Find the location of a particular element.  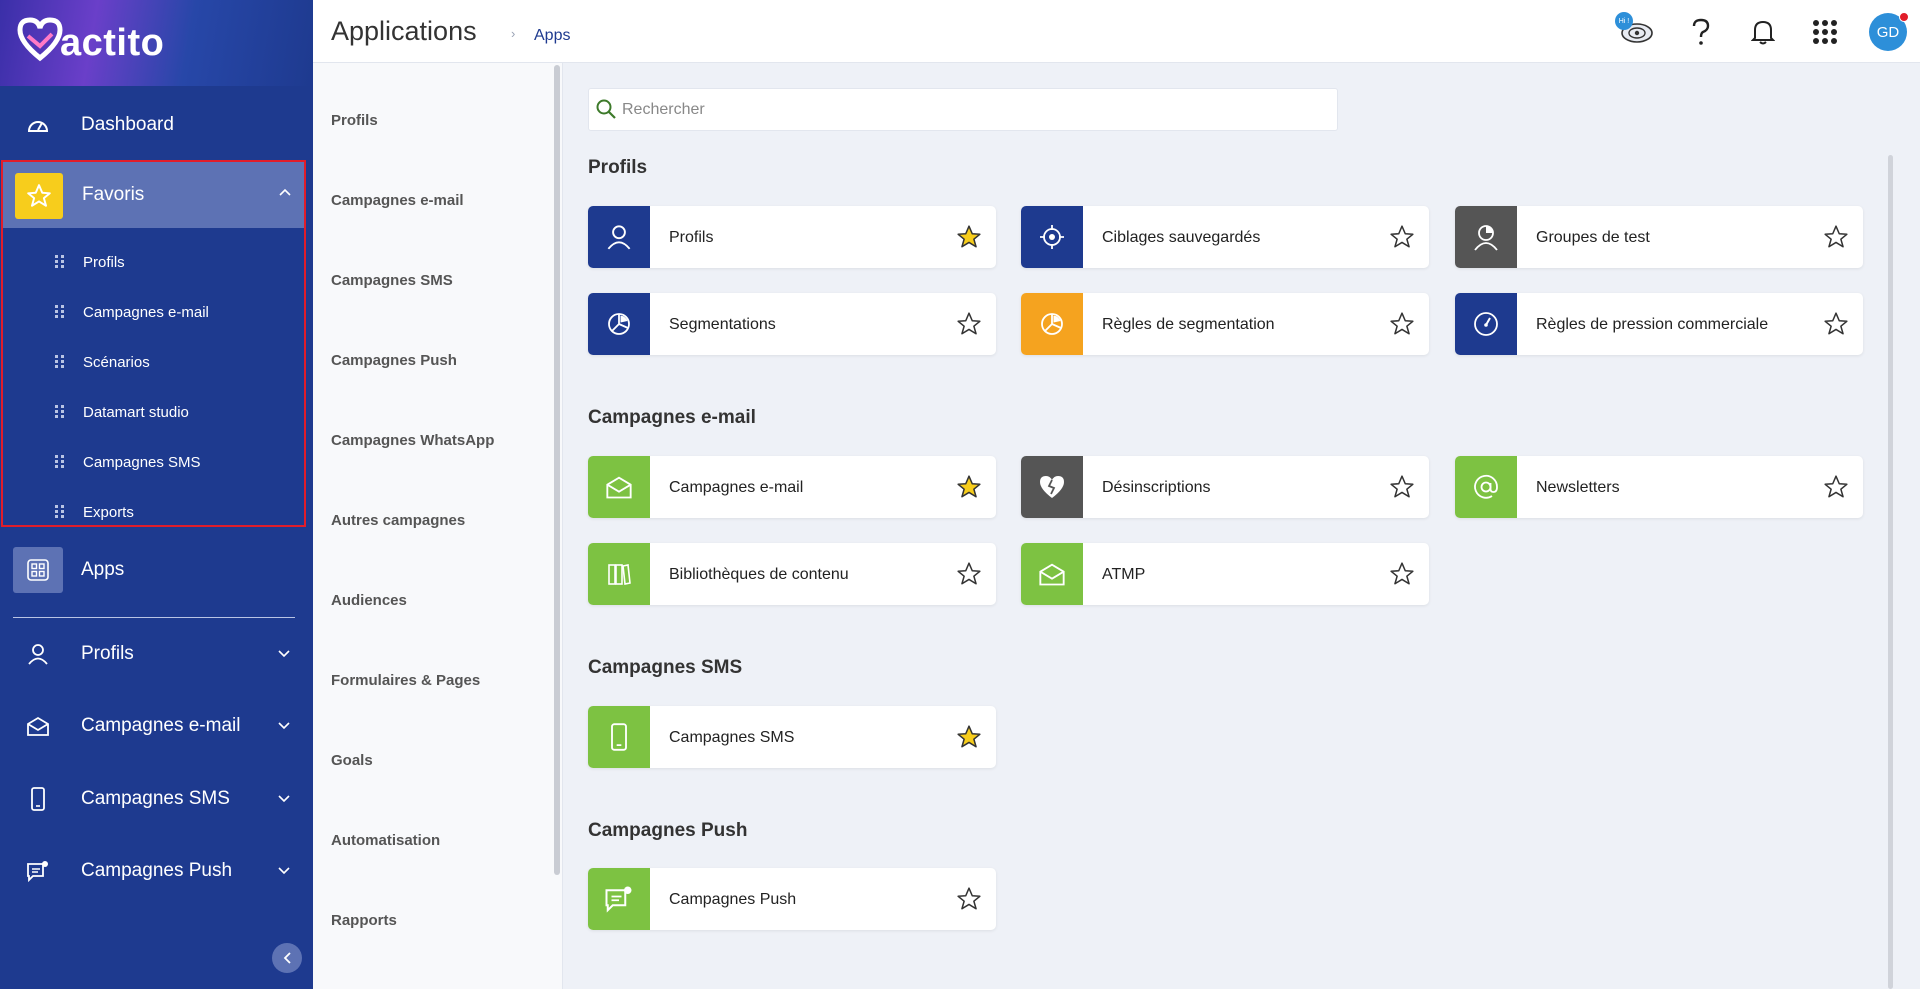

apps-grid-icon is located at coordinates (38, 570).